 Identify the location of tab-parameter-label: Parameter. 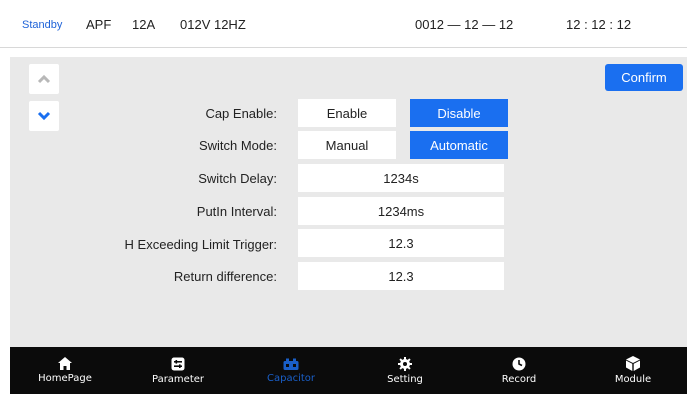
(178, 379).